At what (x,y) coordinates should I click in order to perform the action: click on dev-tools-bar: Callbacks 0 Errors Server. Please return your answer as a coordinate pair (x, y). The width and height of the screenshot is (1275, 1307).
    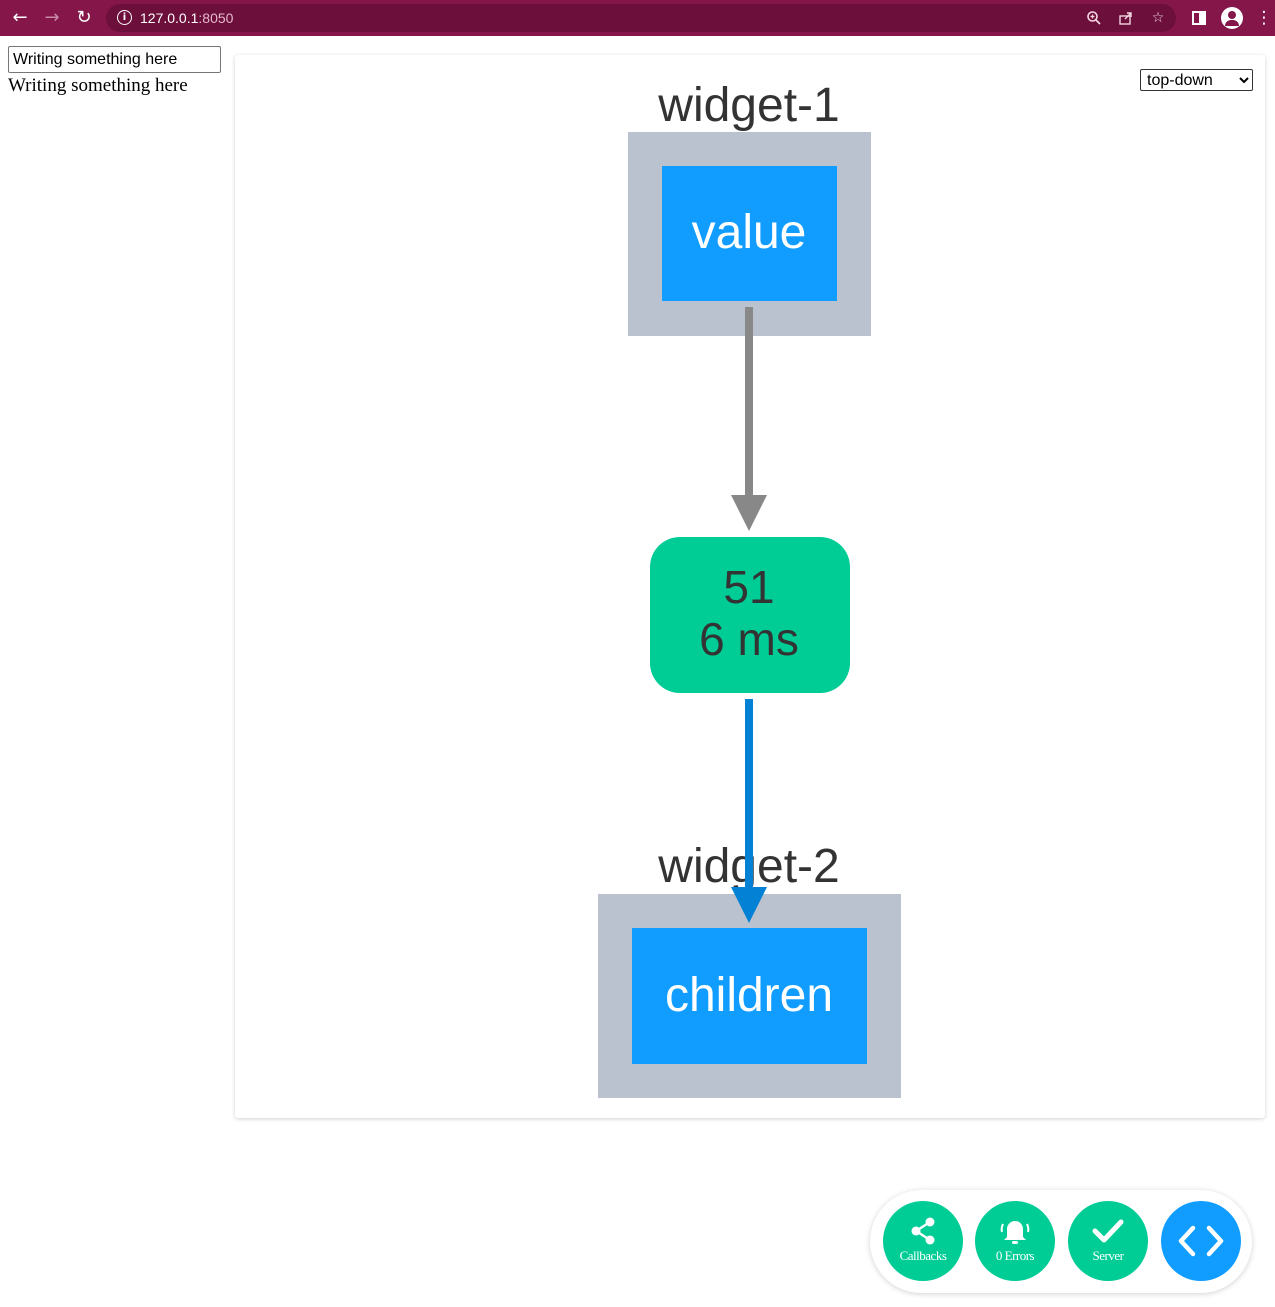
    Looking at the image, I should click on (1061, 1241).